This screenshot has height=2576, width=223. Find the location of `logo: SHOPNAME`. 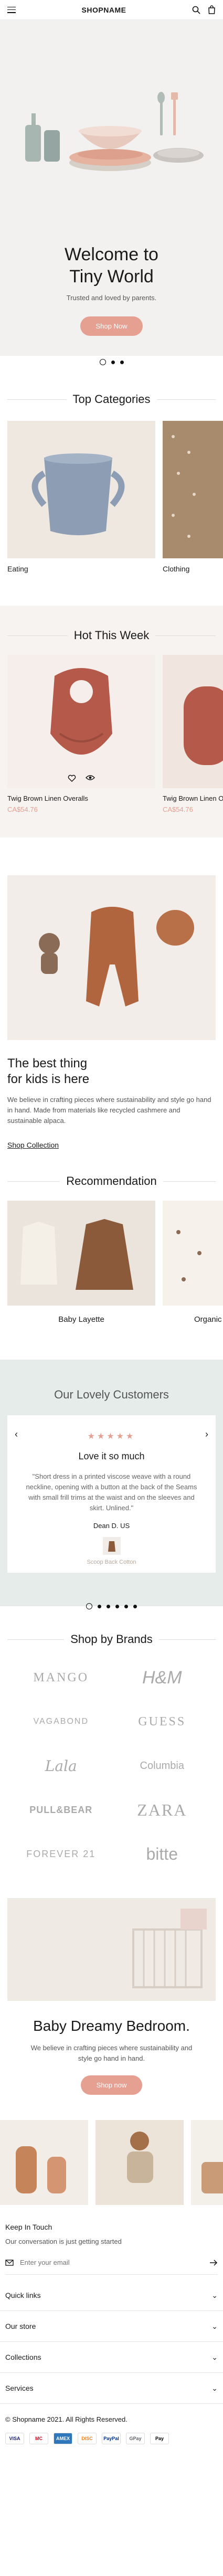

logo: SHOPNAME is located at coordinates (104, 10).